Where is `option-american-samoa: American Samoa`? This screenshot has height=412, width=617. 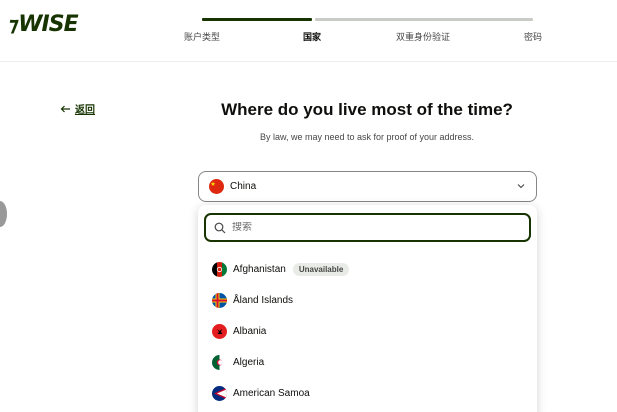 option-american-samoa: American Samoa is located at coordinates (261, 393).